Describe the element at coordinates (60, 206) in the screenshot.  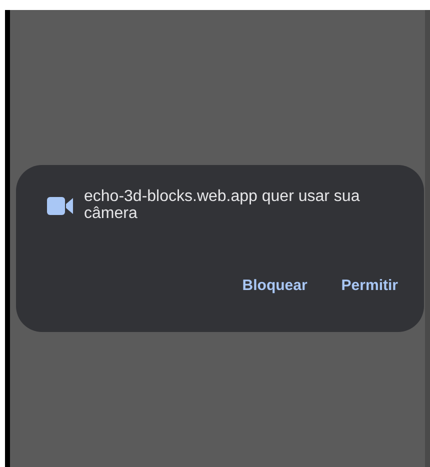
I see `video-camera-icon` at that location.